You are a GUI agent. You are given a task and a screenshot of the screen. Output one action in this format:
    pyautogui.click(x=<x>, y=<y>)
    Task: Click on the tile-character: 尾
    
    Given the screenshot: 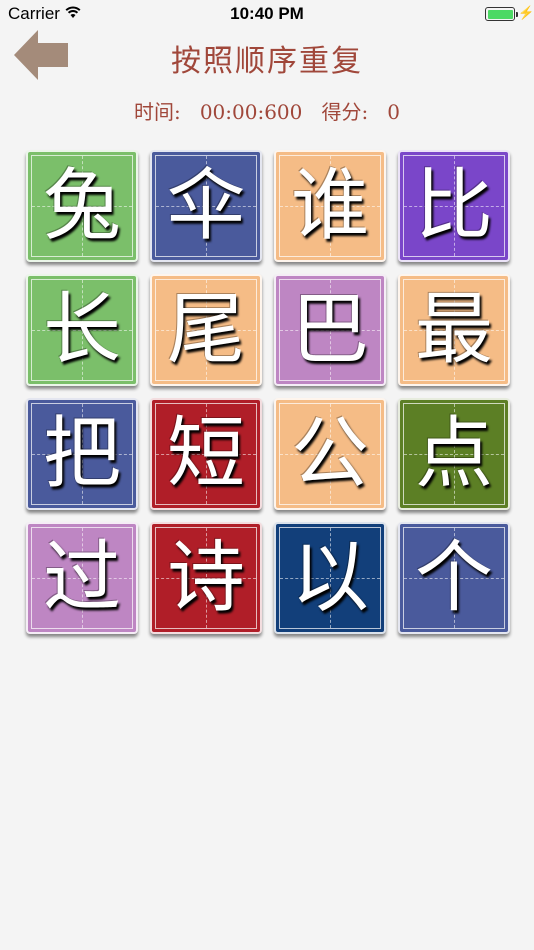 What is the action you would take?
    pyautogui.click(x=205, y=330)
    